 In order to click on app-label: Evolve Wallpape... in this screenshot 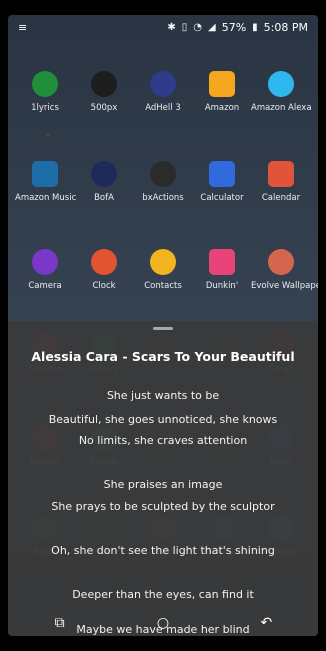, I will do `click(284, 286)`.